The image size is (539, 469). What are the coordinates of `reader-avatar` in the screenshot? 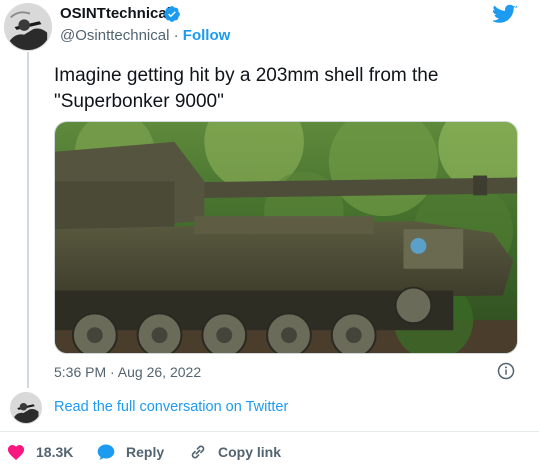 It's located at (26, 408).